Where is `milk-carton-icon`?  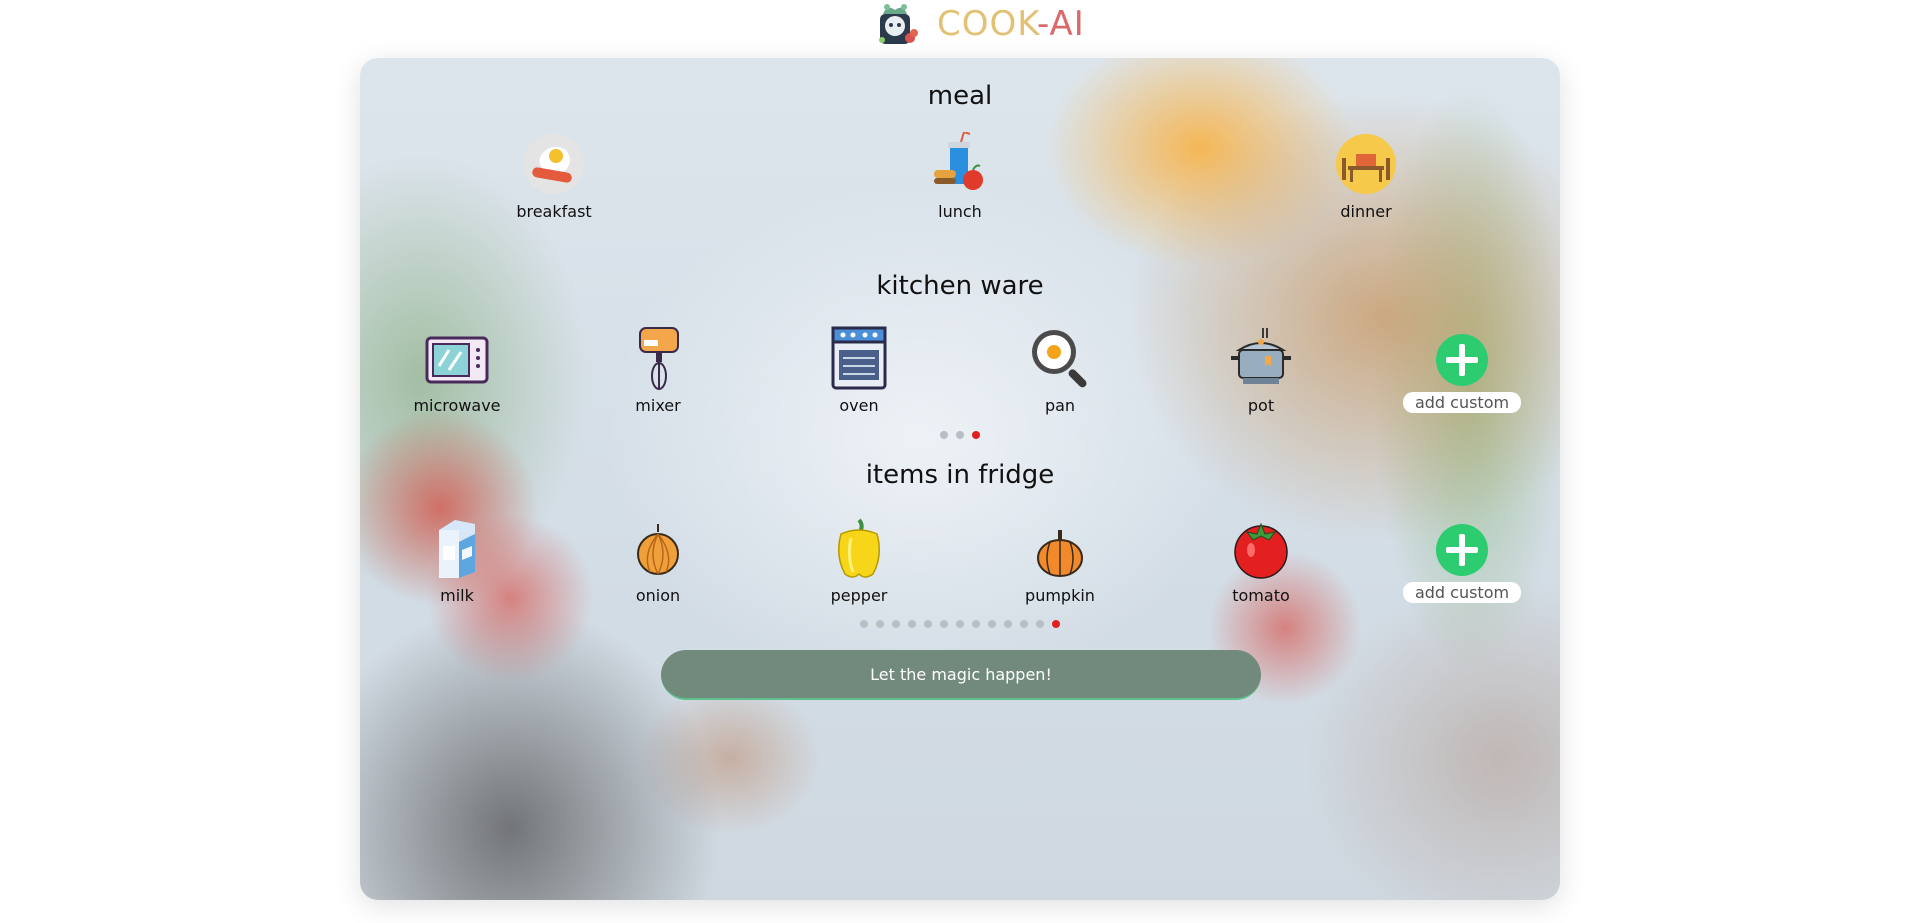 milk-carton-icon is located at coordinates (457, 549).